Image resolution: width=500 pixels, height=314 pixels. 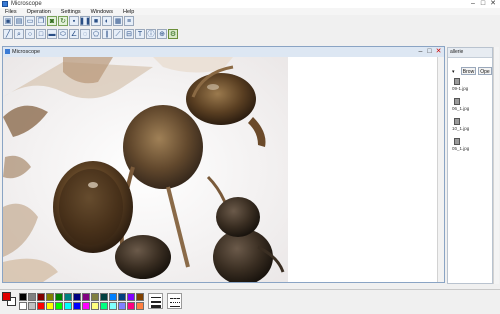 What do you see at coordinates (175, 306) in the screenshot?
I see `line-style-solid` at bounding box center [175, 306].